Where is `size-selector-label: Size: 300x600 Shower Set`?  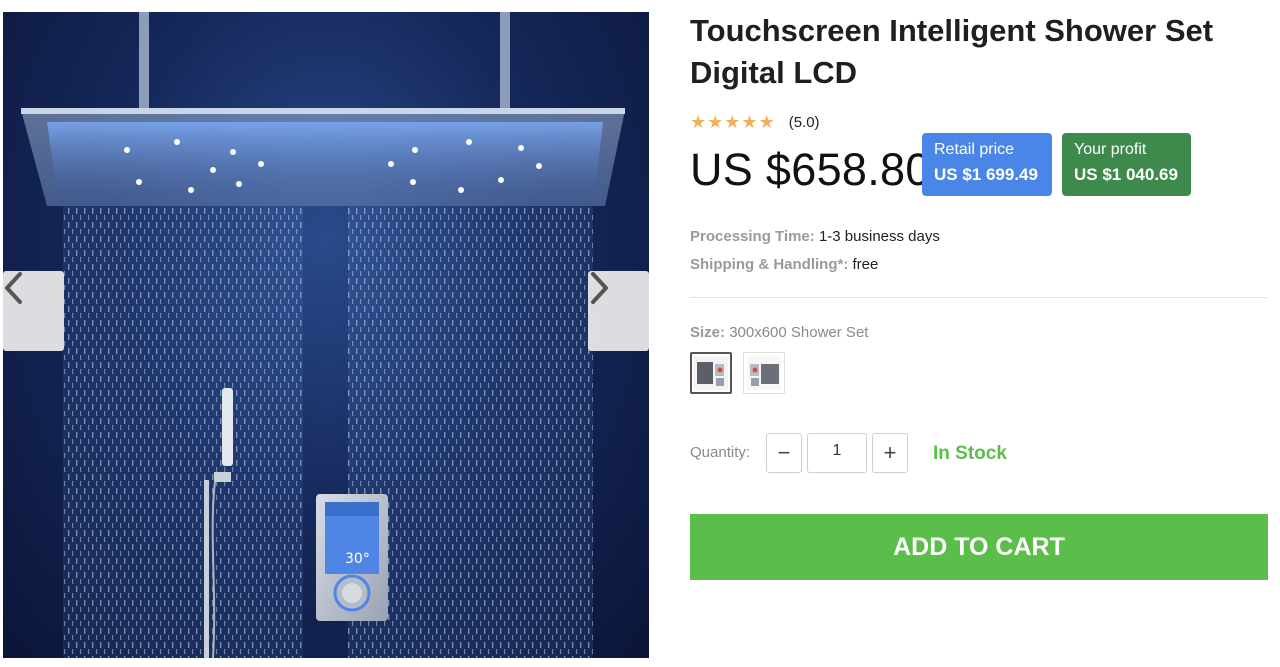 size-selector-label: Size: 300x600 Shower Set is located at coordinates (779, 333).